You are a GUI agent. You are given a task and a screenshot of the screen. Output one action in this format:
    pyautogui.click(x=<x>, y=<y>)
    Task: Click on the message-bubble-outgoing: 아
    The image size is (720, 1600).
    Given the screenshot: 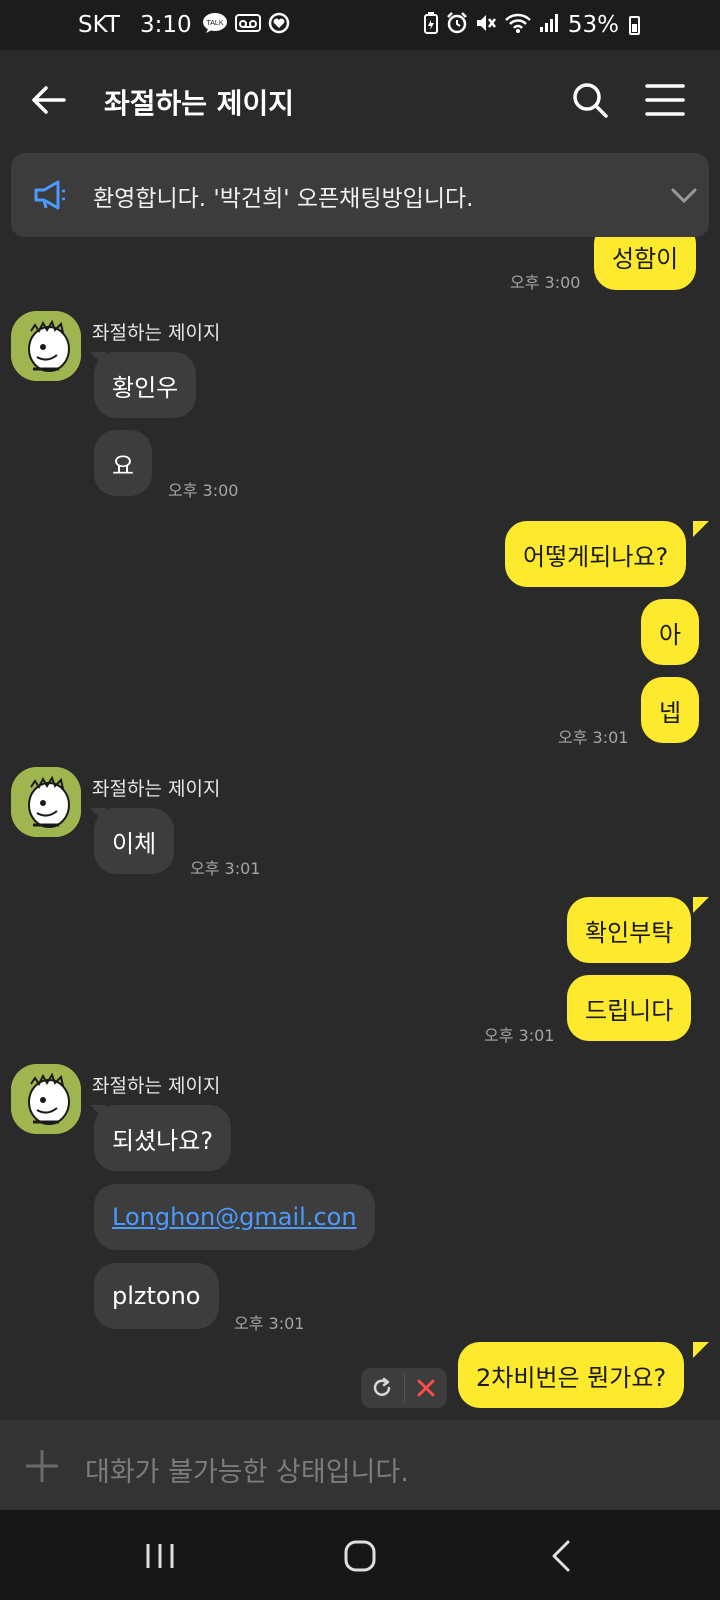 What is the action you would take?
    pyautogui.click(x=670, y=632)
    